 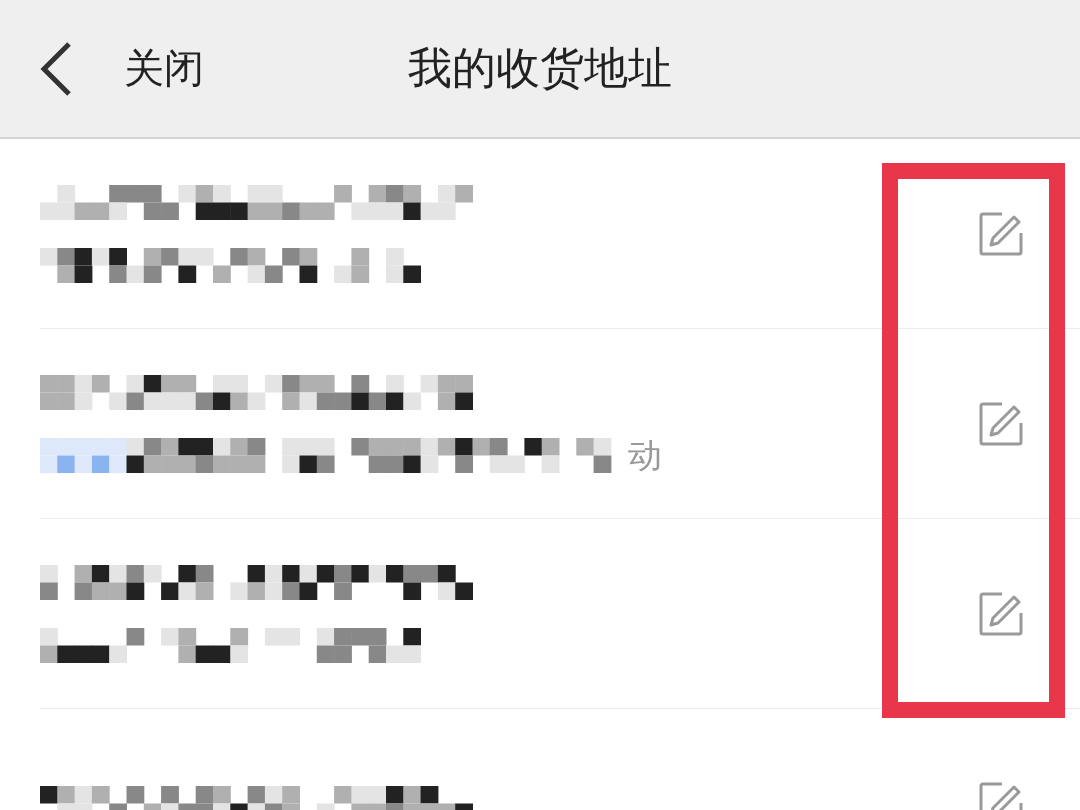 I want to click on close-label: 关闭, so click(x=164, y=68).